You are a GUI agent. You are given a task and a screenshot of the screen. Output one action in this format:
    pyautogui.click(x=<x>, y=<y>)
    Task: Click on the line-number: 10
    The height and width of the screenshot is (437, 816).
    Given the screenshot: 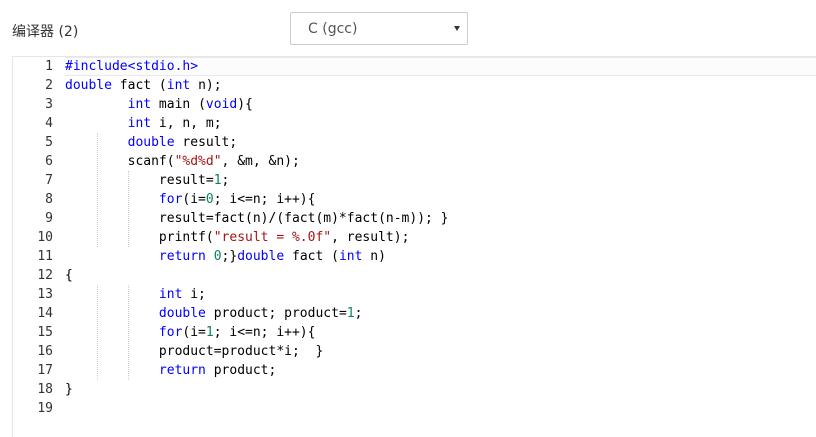 What is the action you would take?
    pyautogui.click(x=45, y=237)
    